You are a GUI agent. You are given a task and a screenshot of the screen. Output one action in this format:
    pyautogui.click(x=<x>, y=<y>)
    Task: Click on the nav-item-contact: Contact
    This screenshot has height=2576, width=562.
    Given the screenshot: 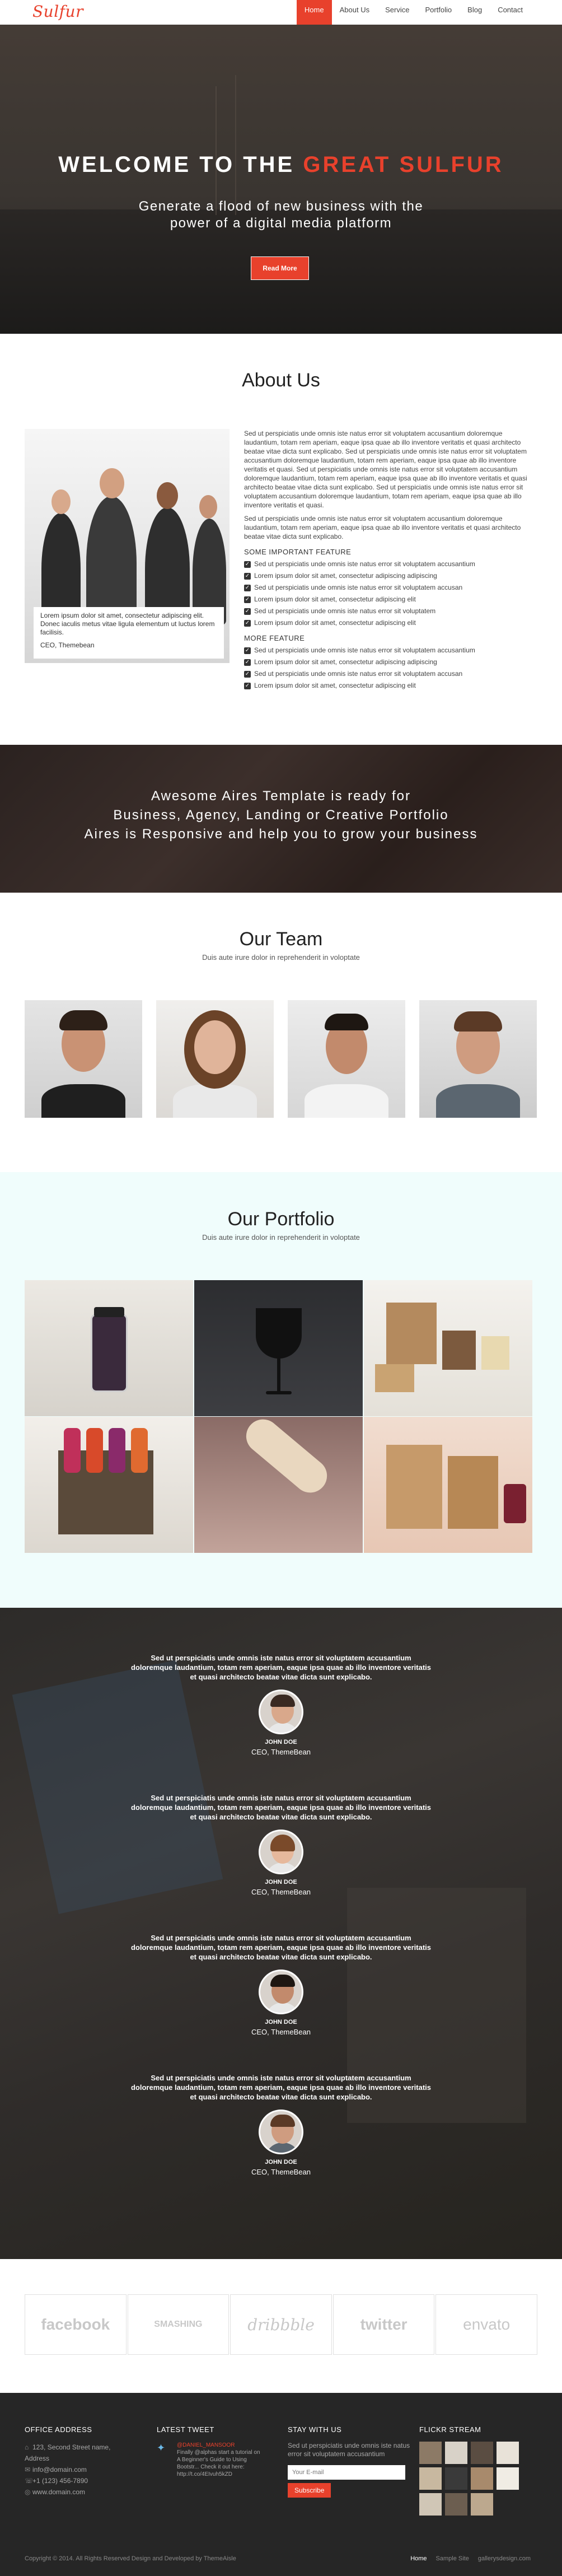 What is the action you would take?
    pyautogui.click(x=510, y=13)
    